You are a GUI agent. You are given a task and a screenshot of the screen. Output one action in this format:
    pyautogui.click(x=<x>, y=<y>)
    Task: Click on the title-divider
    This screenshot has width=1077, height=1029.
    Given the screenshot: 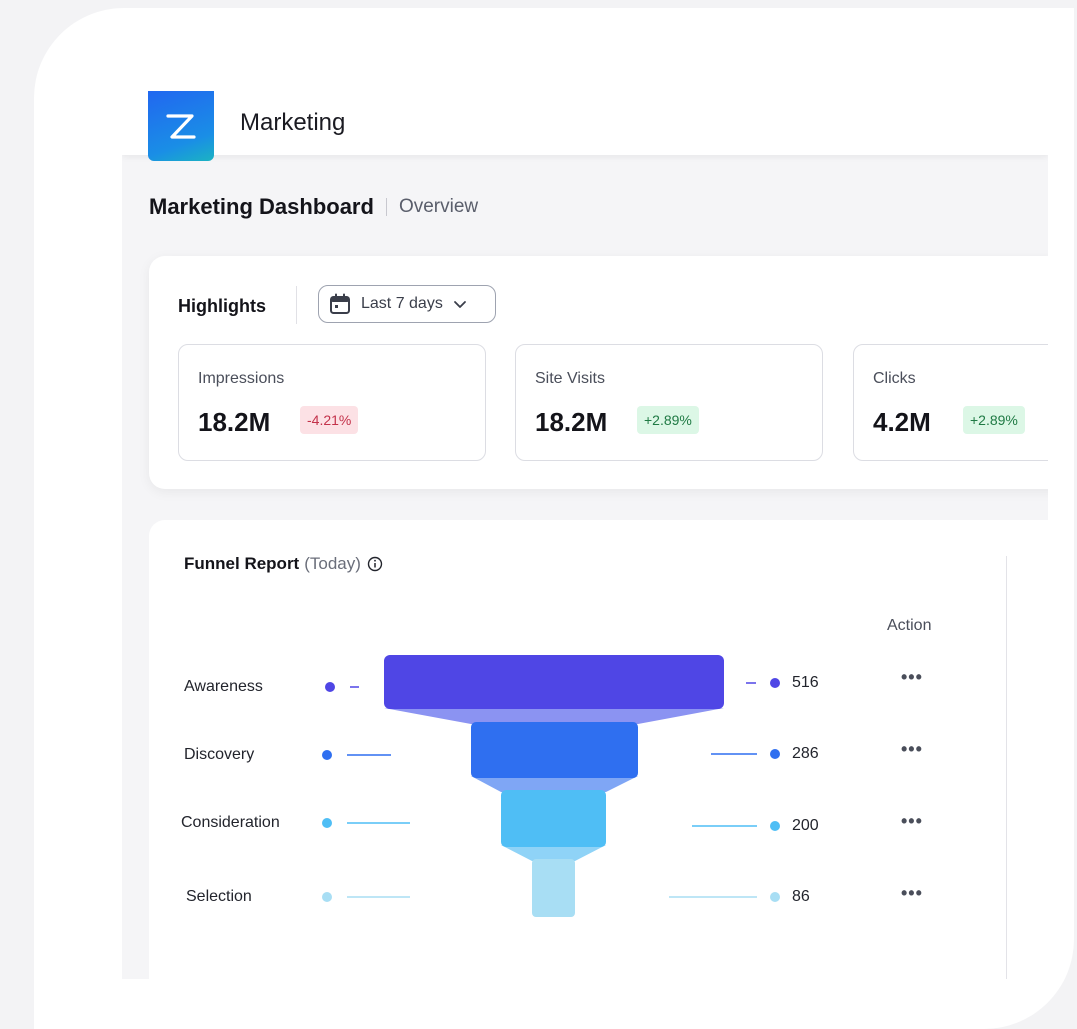 What is the action you would take?
    pyautogui.click(x=386, y=207)
    